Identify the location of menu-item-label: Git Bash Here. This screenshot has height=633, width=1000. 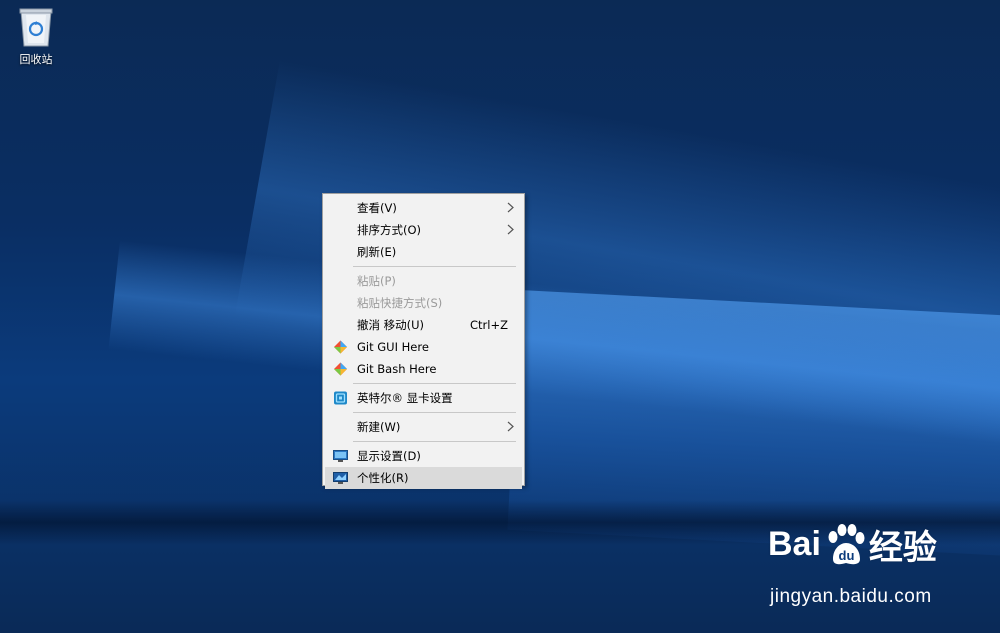
(397, 369).